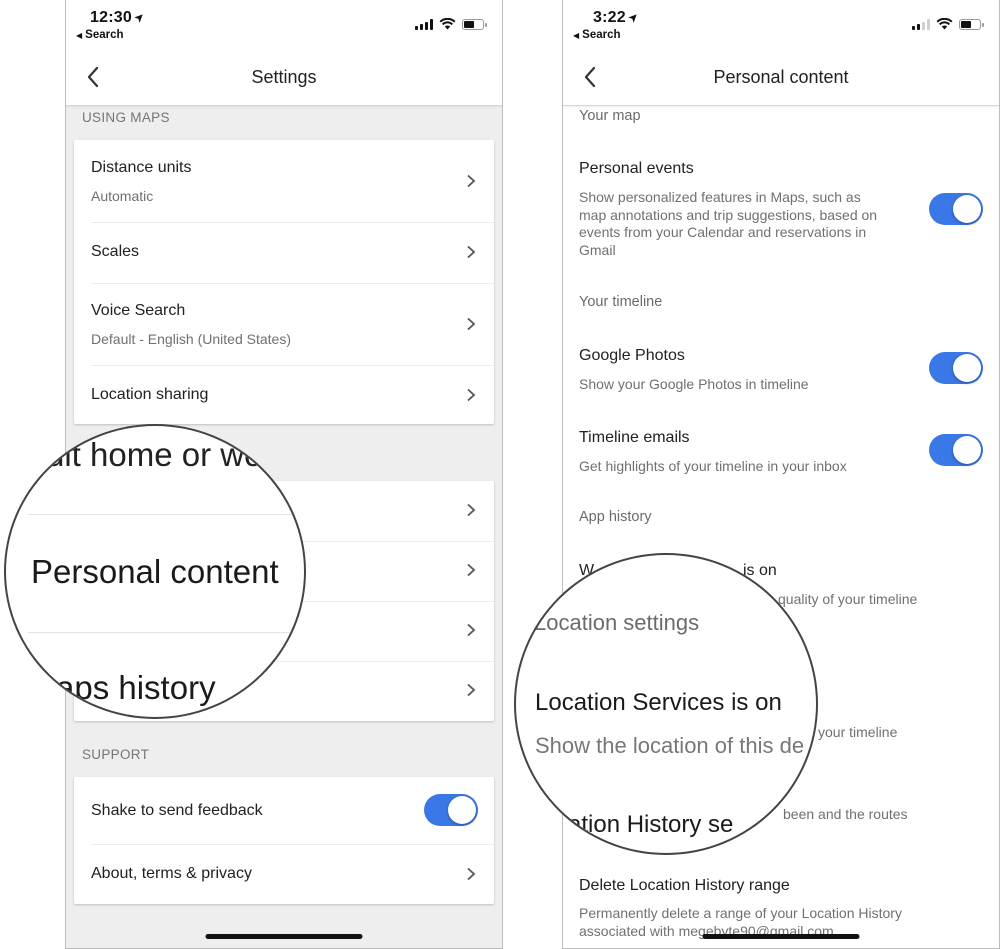 The height and width of the screenshot is (949, 1000). Describe the element at coordinates (845, 814) in the screenshot. I see `location-history-subtitle-fragment: been and the routes` at that location.